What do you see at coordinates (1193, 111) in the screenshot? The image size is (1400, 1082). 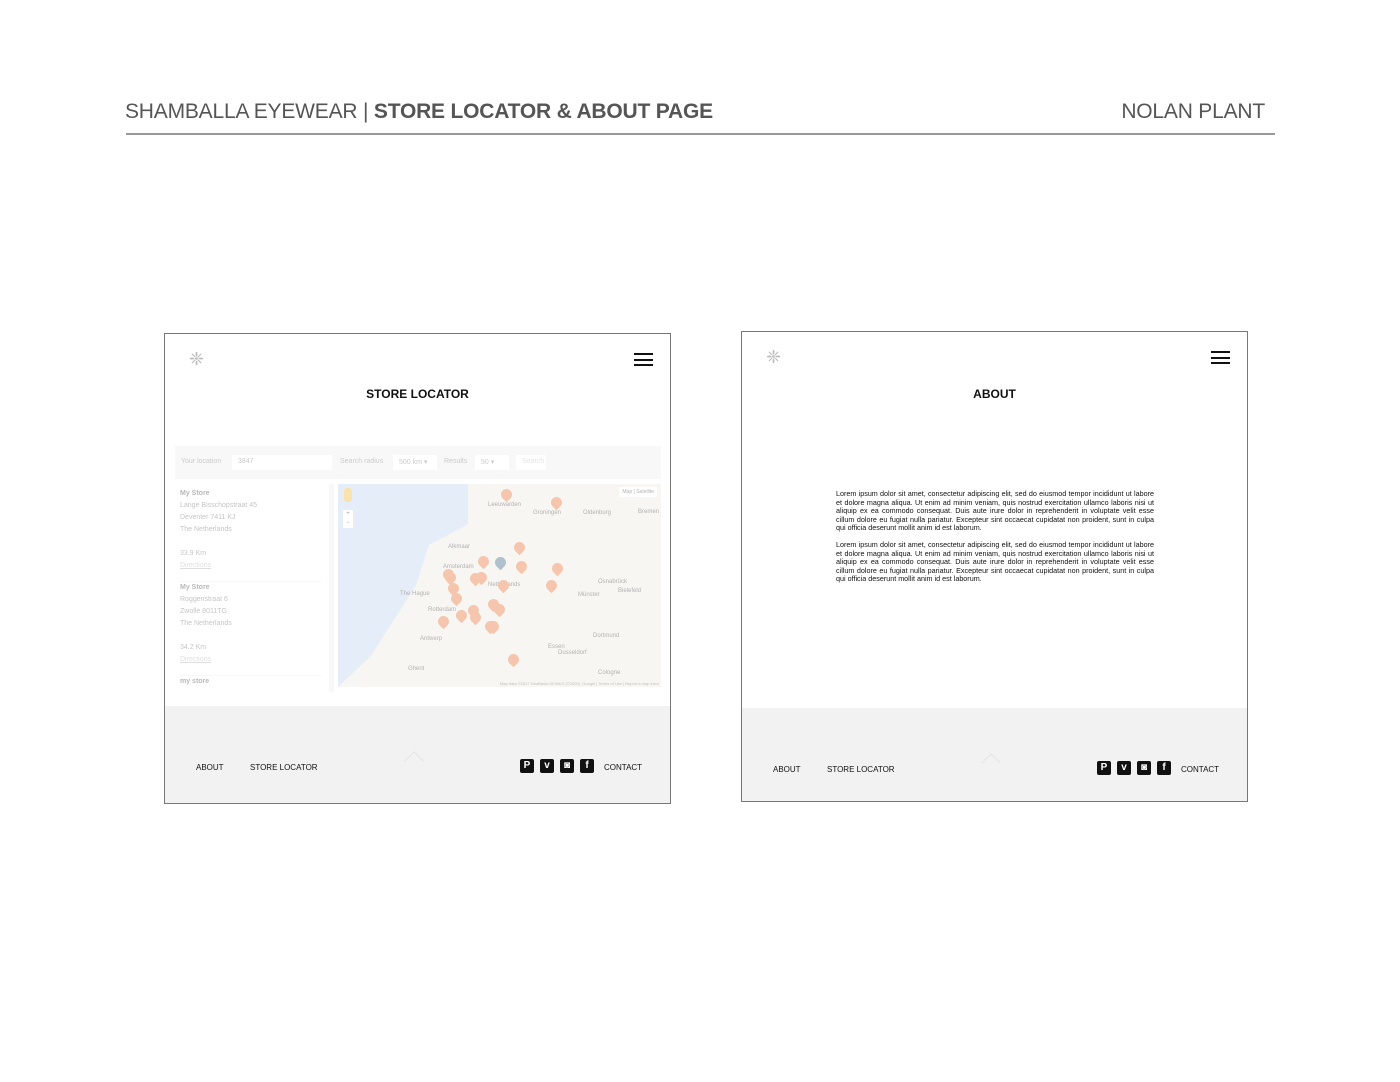 I see `author: NOLAN PLANT` at bounding box center [1193, 111].